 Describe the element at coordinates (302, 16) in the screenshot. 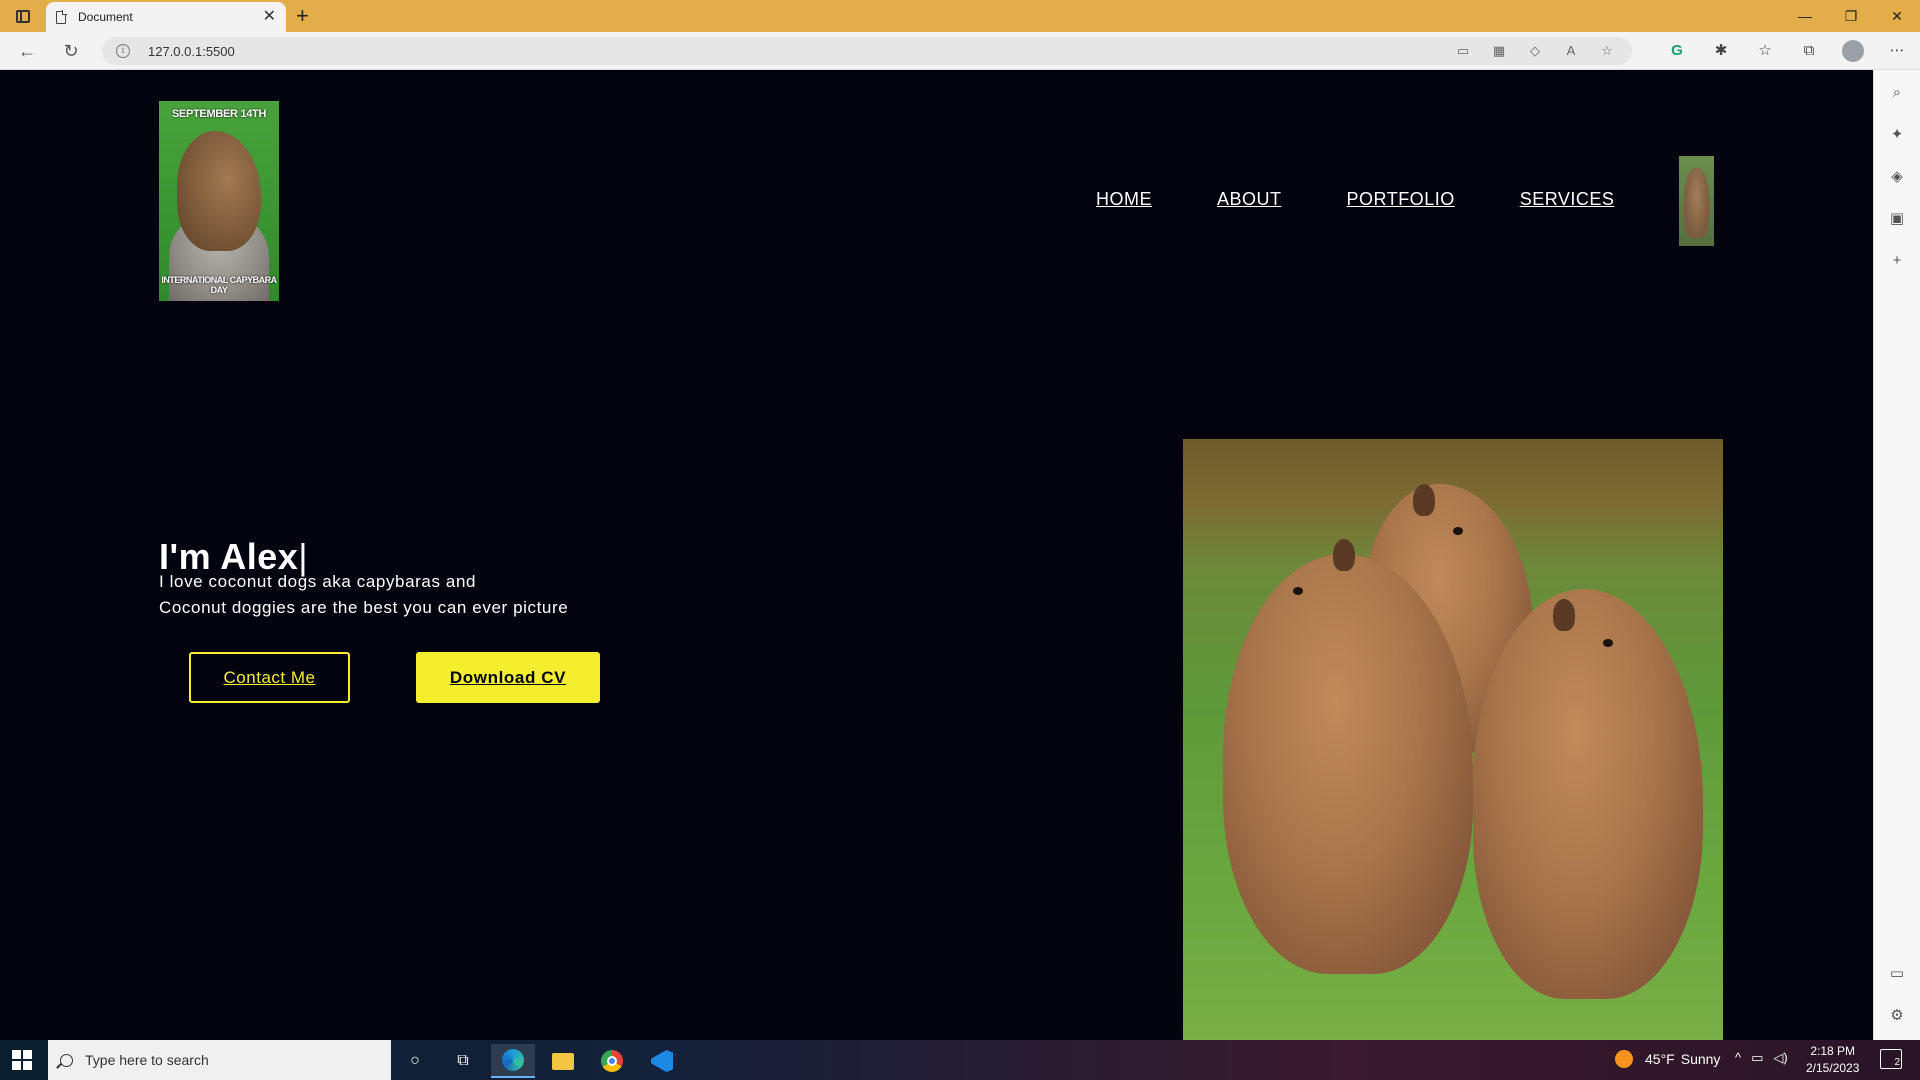

I see `new-tab-button: +` at that location.